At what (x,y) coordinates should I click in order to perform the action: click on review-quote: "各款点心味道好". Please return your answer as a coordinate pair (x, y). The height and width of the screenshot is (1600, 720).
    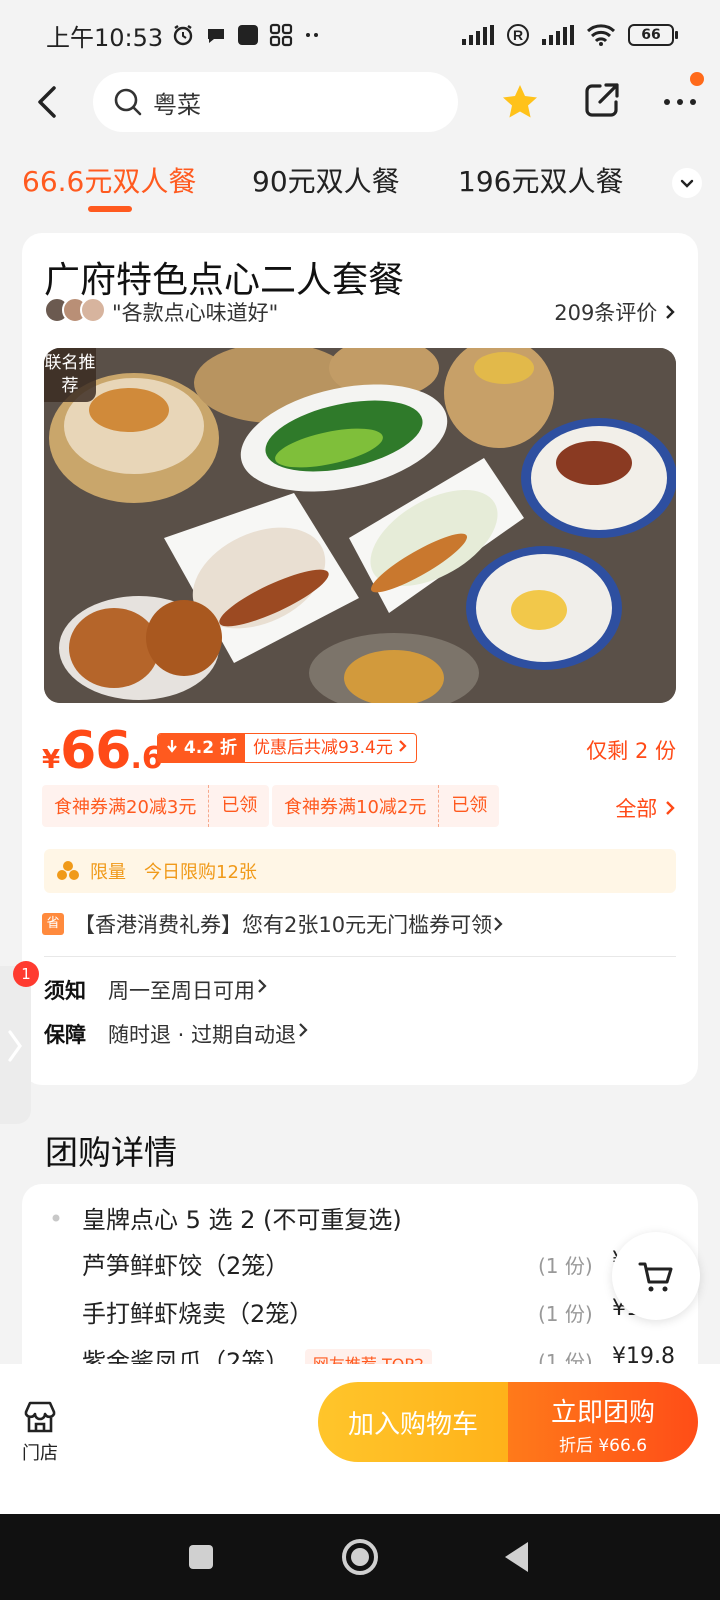
    Looking at the image, I should click on (195, 313).